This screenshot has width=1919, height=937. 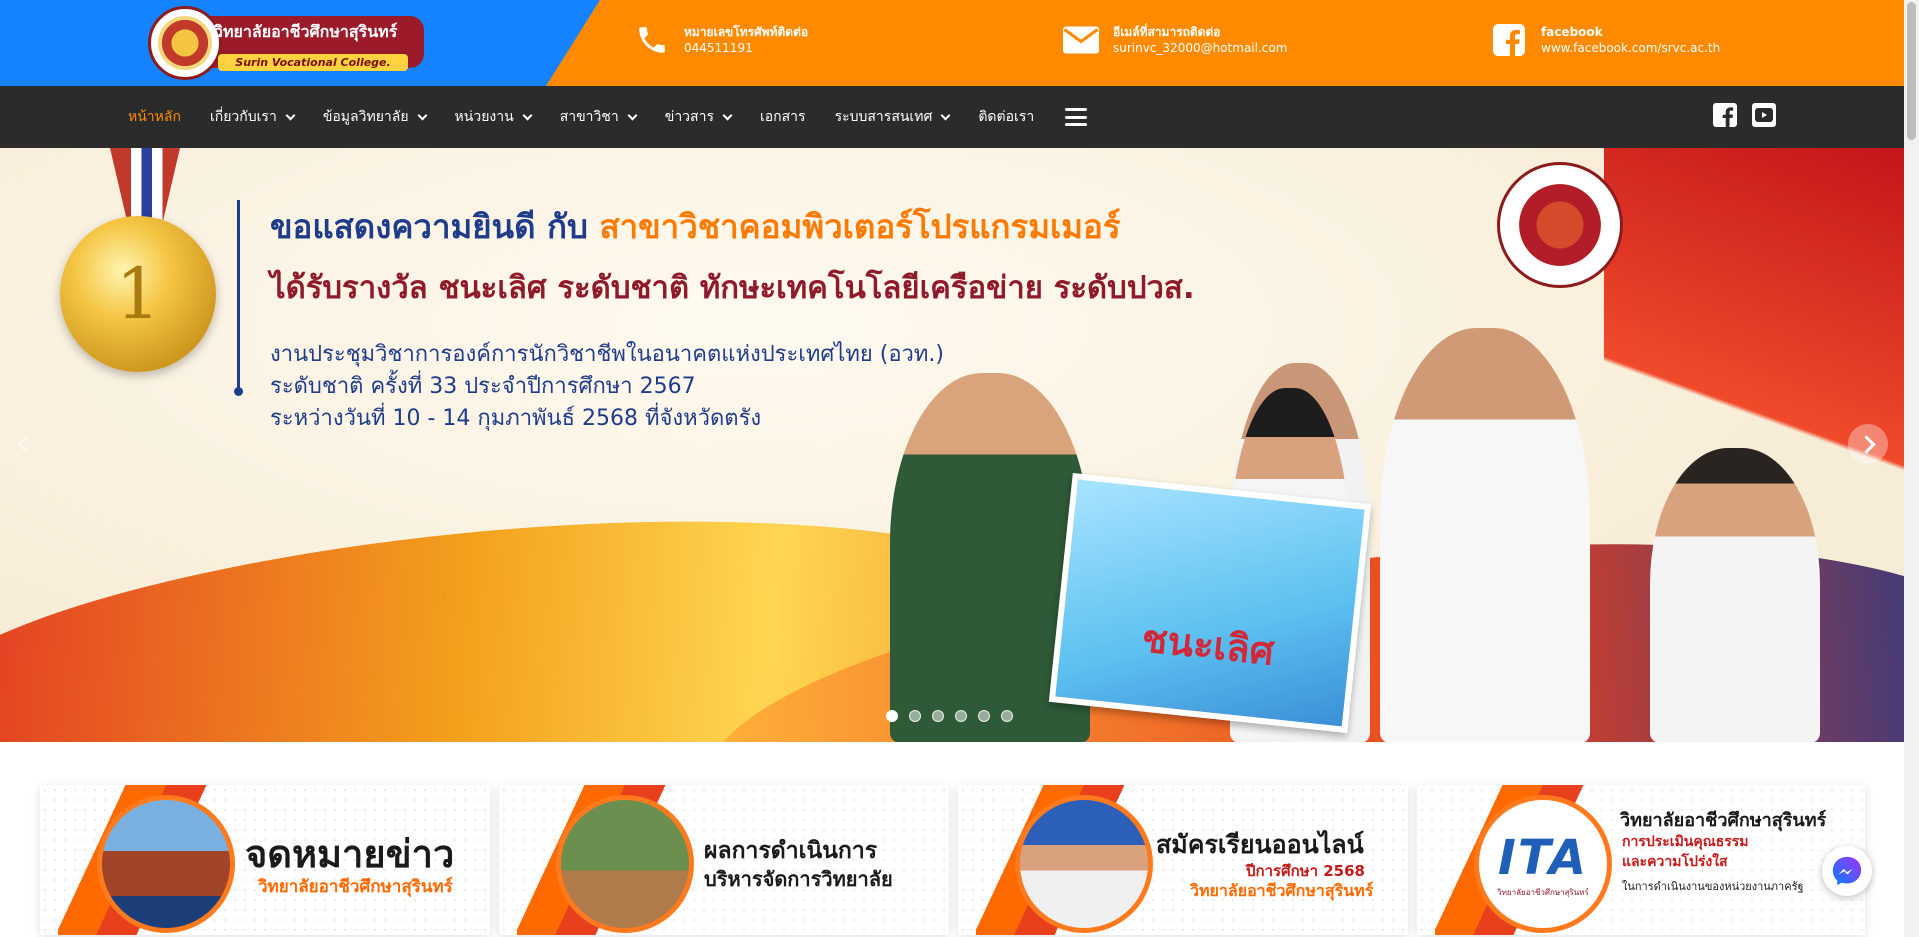 I want to click on facebook-square-icon, so click(x=1725, y=115).